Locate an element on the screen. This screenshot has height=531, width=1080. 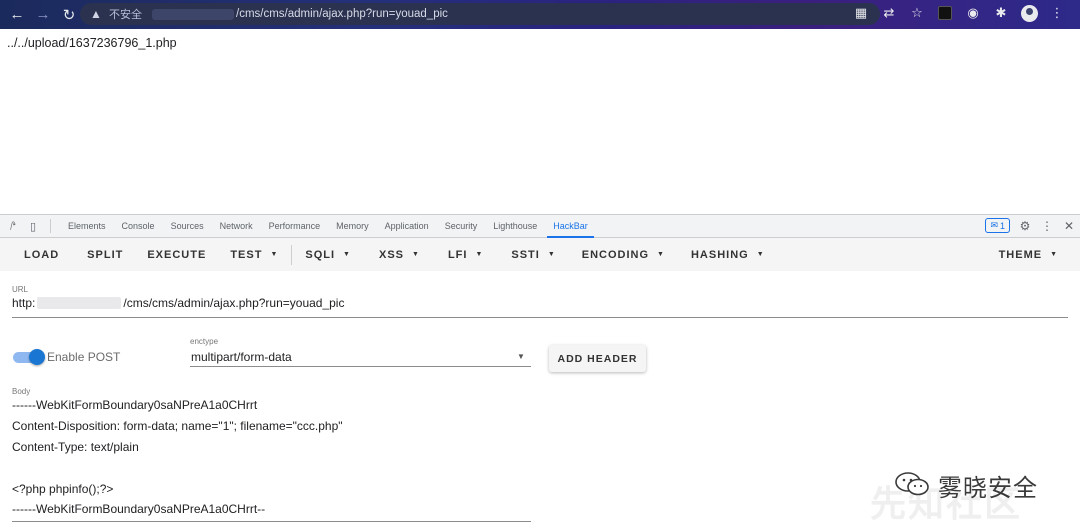
enctype-label: enctype is located at coordinates (204, 341).